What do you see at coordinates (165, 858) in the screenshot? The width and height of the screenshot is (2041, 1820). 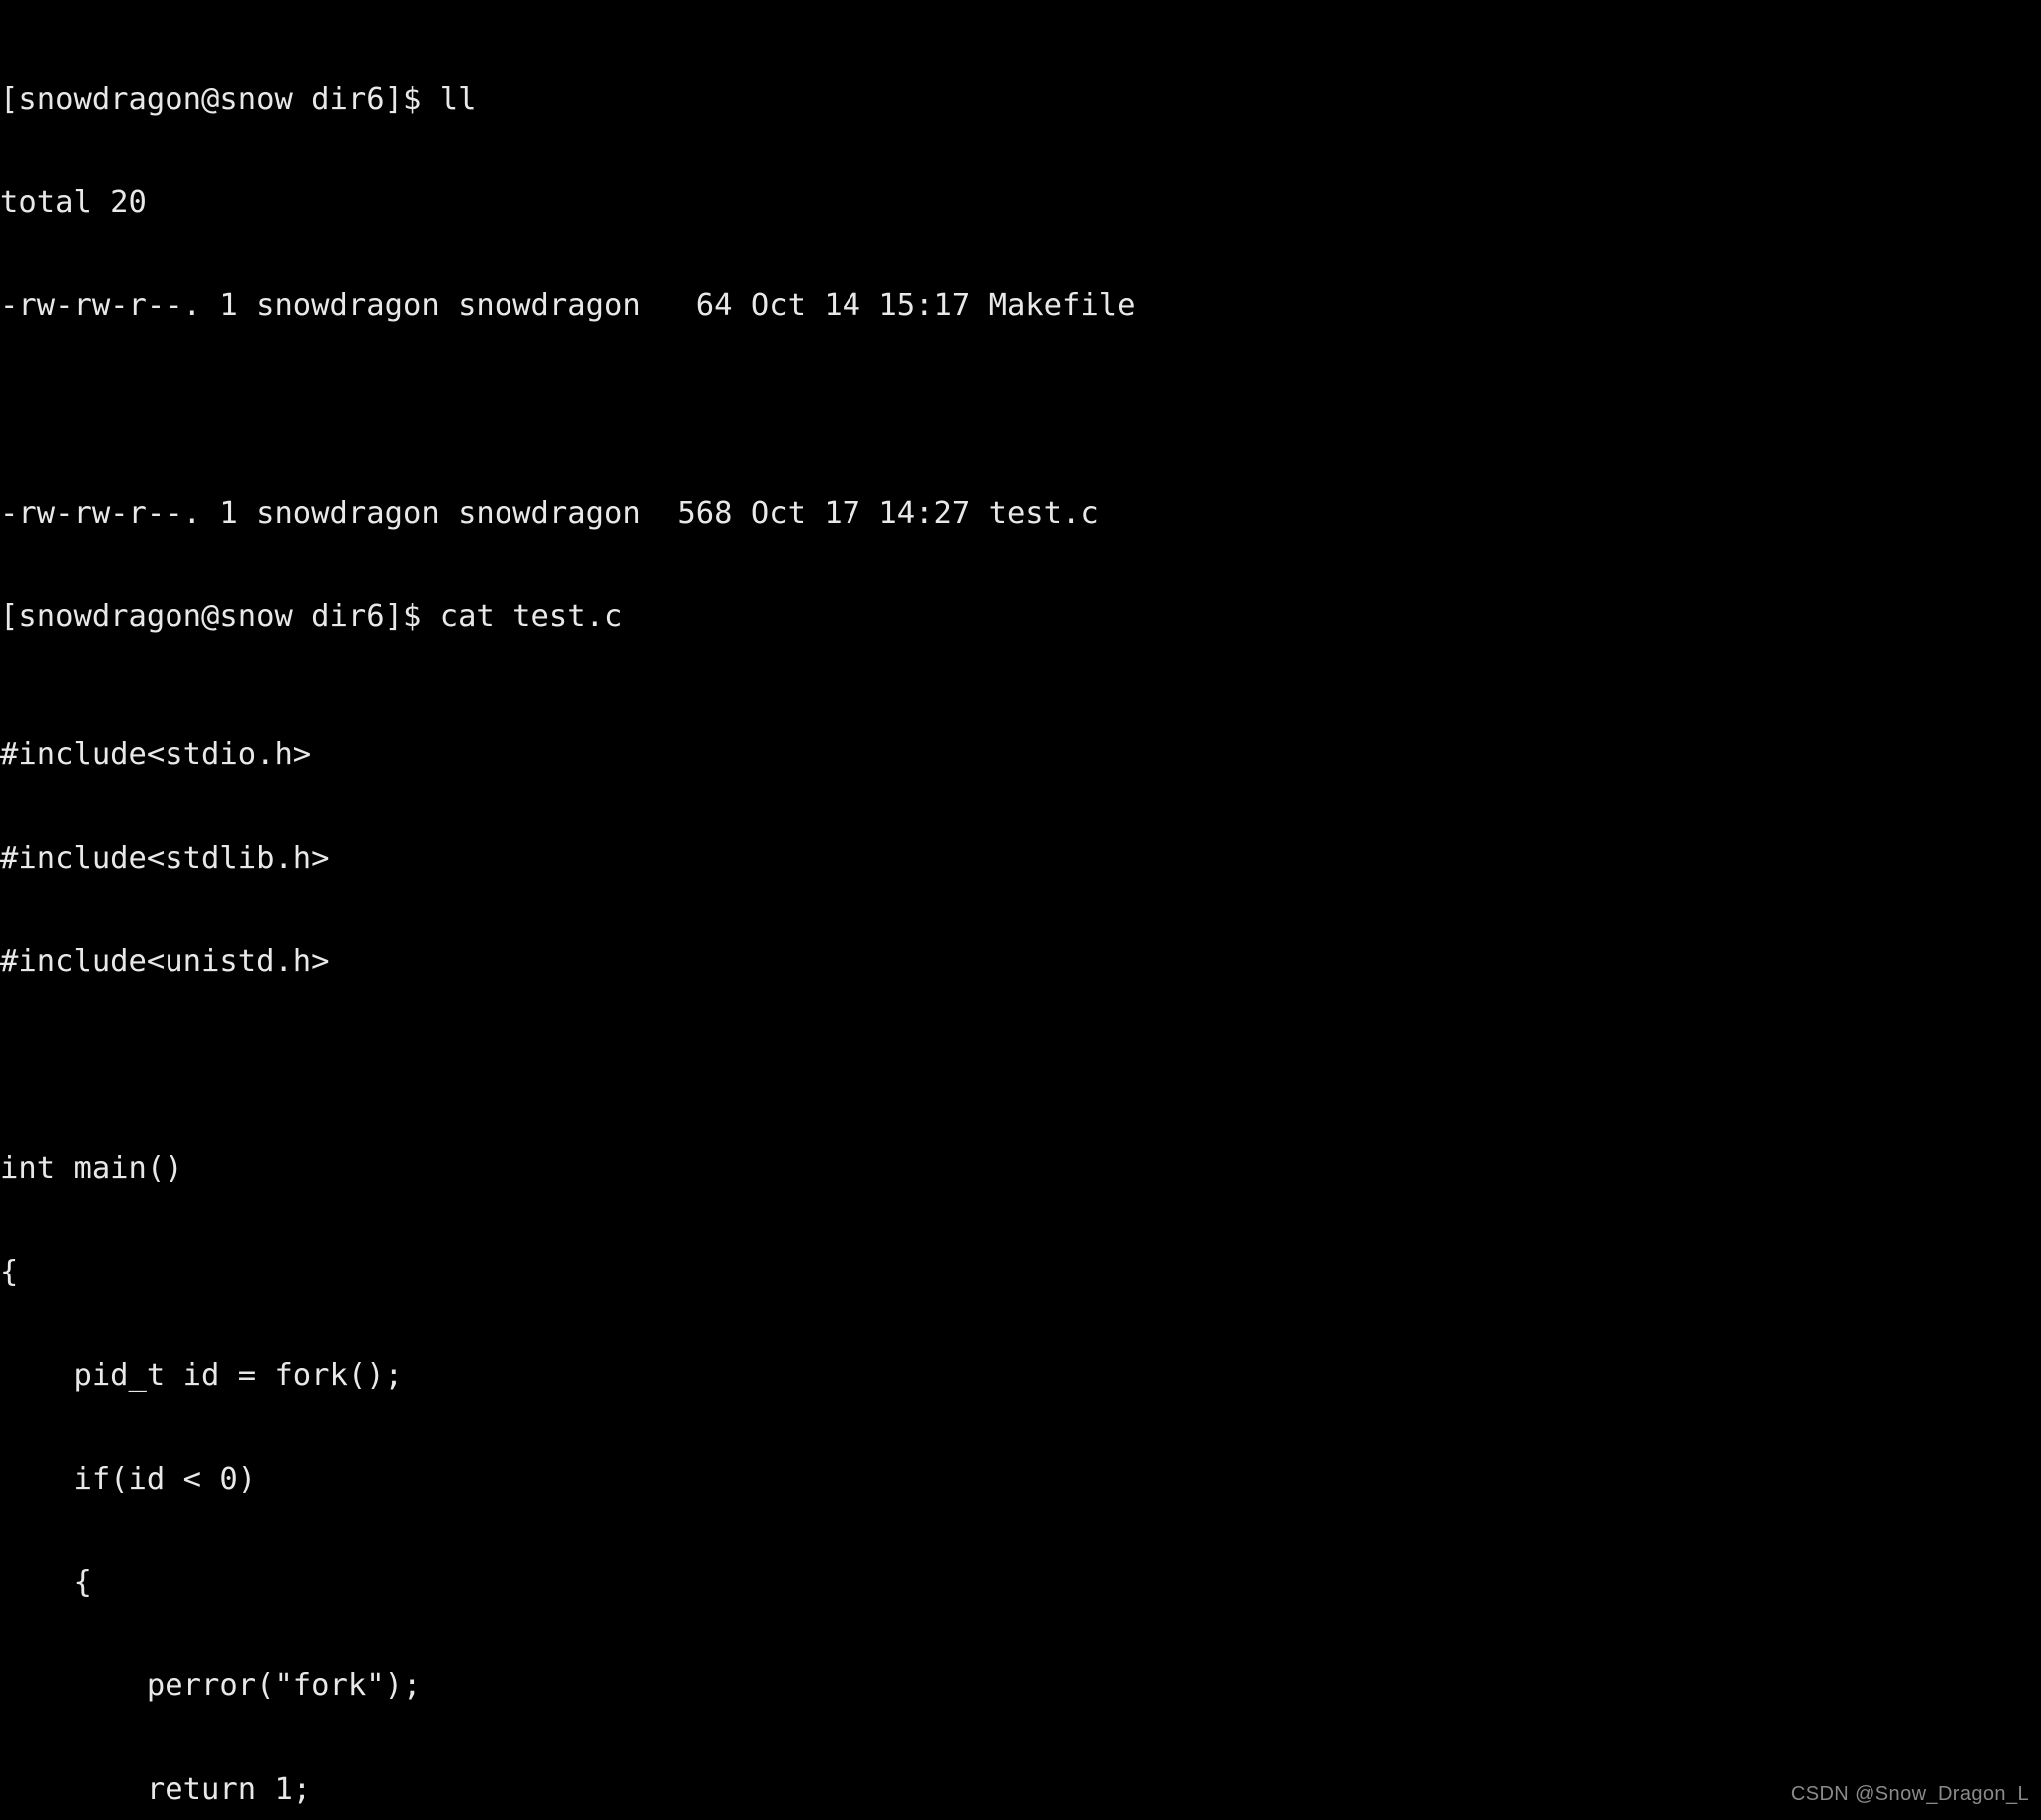 I see `code-line-include-stdlib: #include<stdlib.h>` at bounding box center [165, 858].